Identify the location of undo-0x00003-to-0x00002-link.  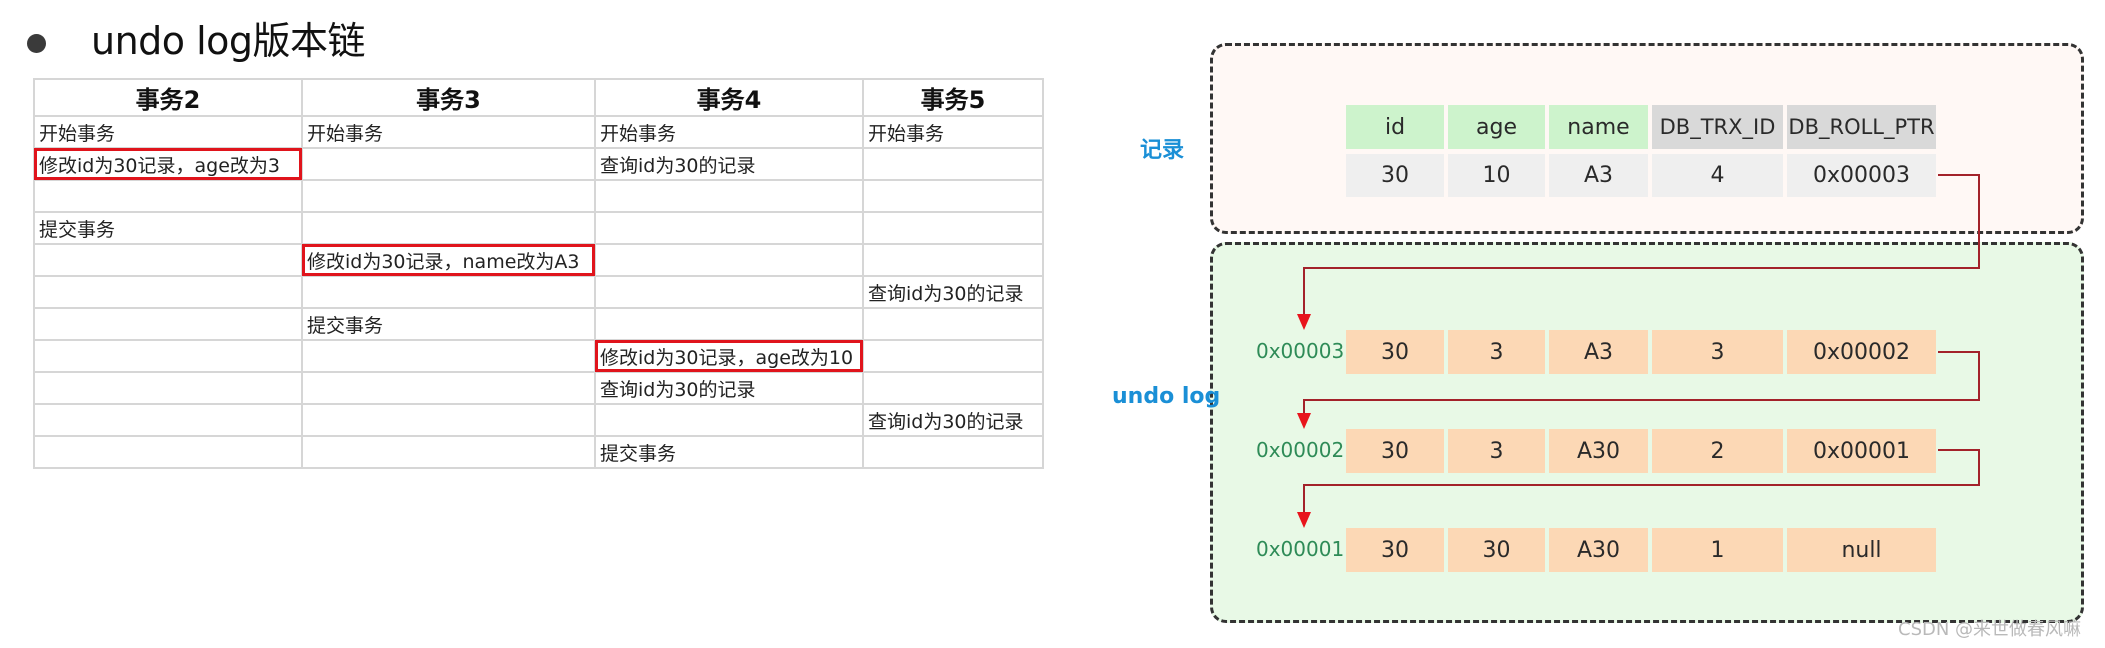
(1641, 383).